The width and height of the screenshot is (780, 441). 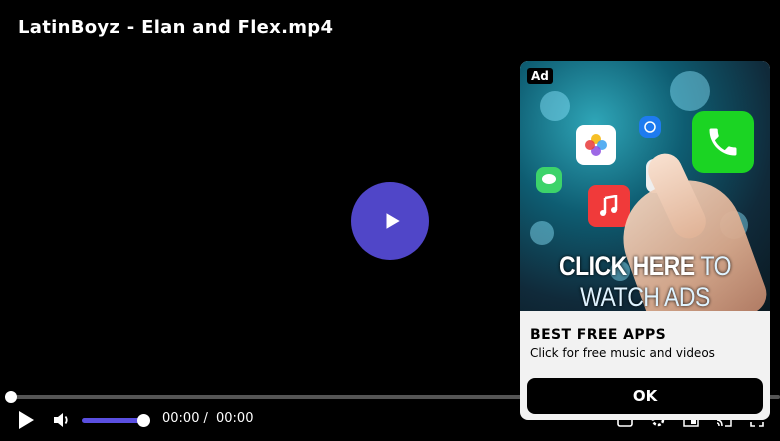 What do you see at coordinates (235, 418) in the screenshot?
I see `duration: 00:00` at bounding box center [235, 418].